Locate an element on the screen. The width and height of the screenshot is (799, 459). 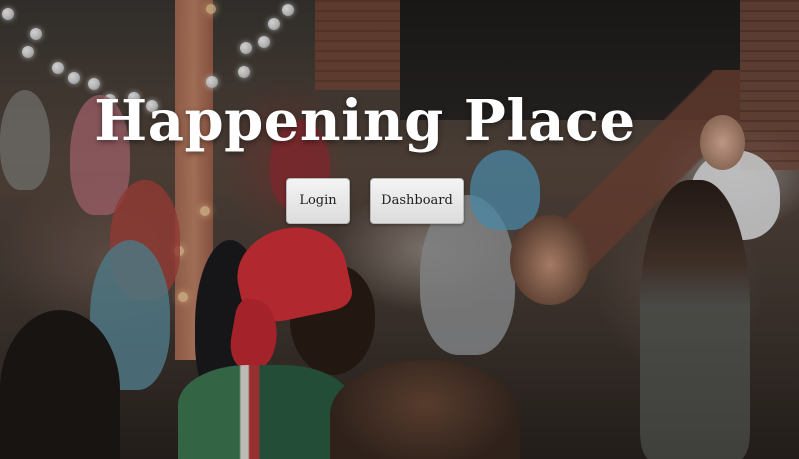
dashboard-button: Dashboard is located at coordinates (417, 201).